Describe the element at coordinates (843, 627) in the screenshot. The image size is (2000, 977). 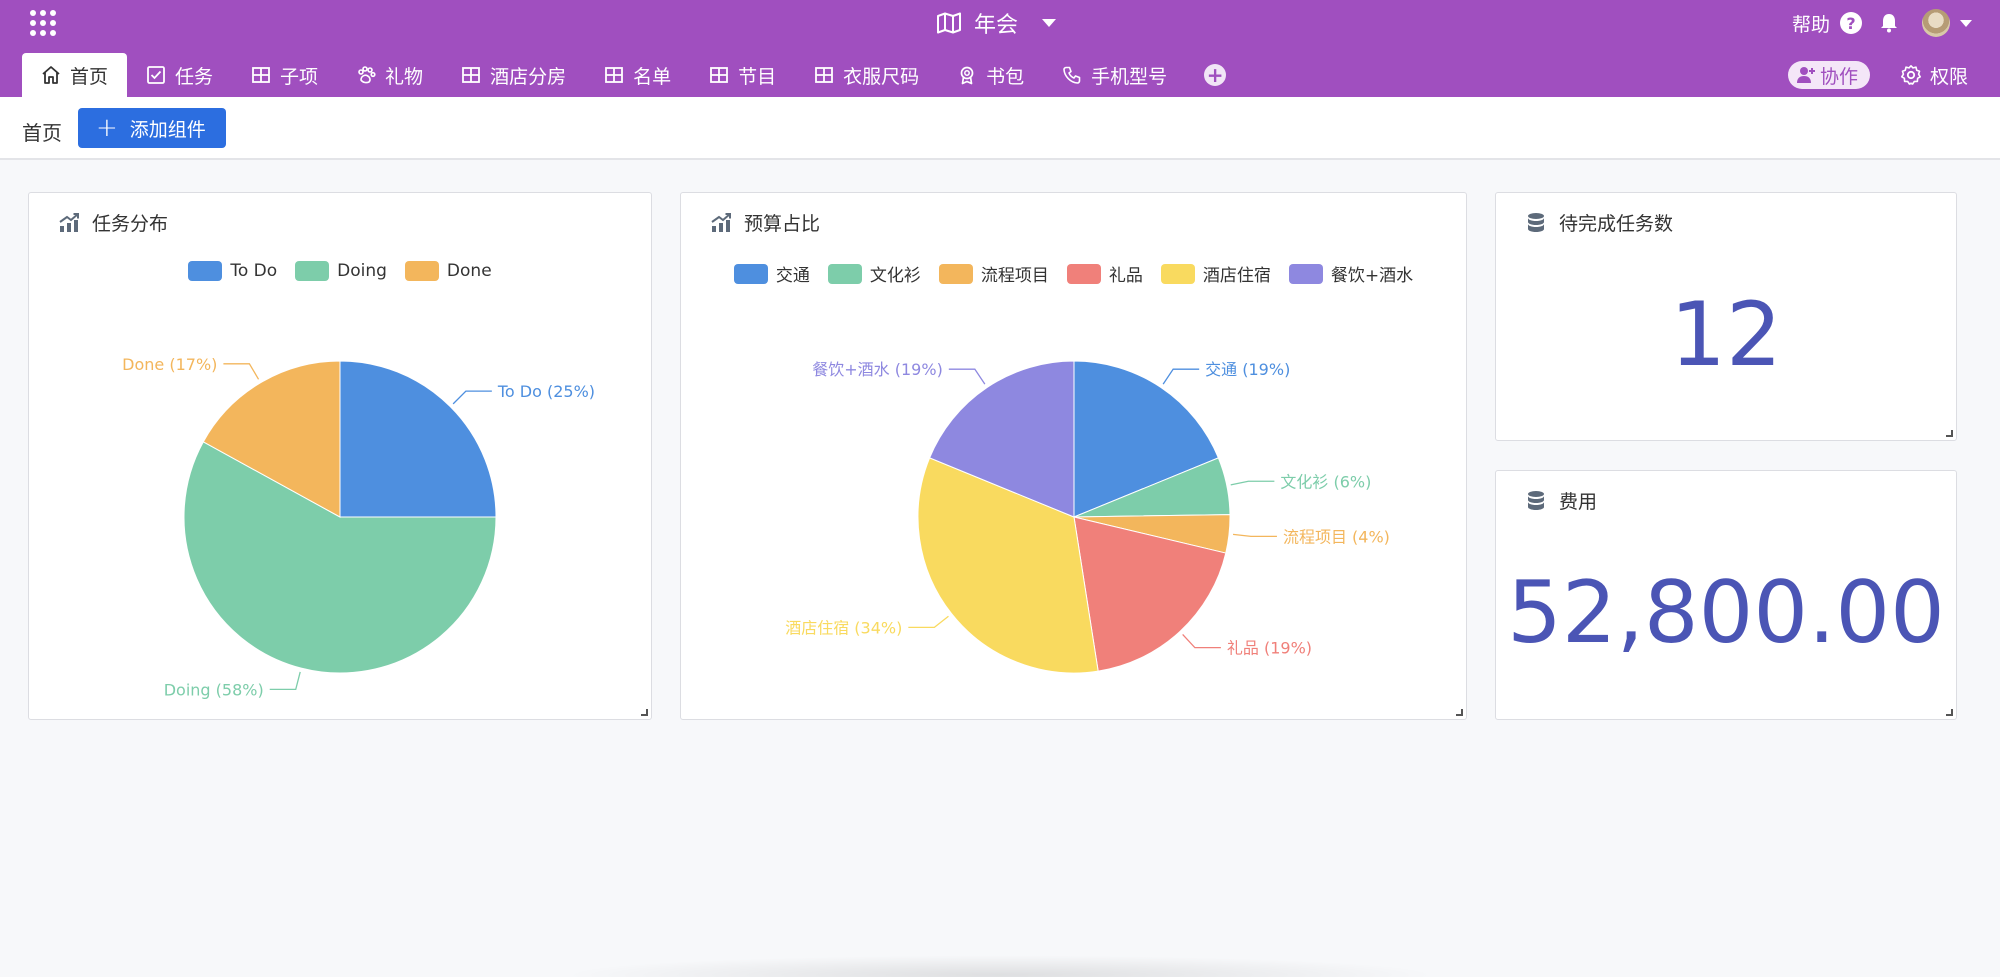
I see `slice-label: 酒店住宿 (34%)` at that location.